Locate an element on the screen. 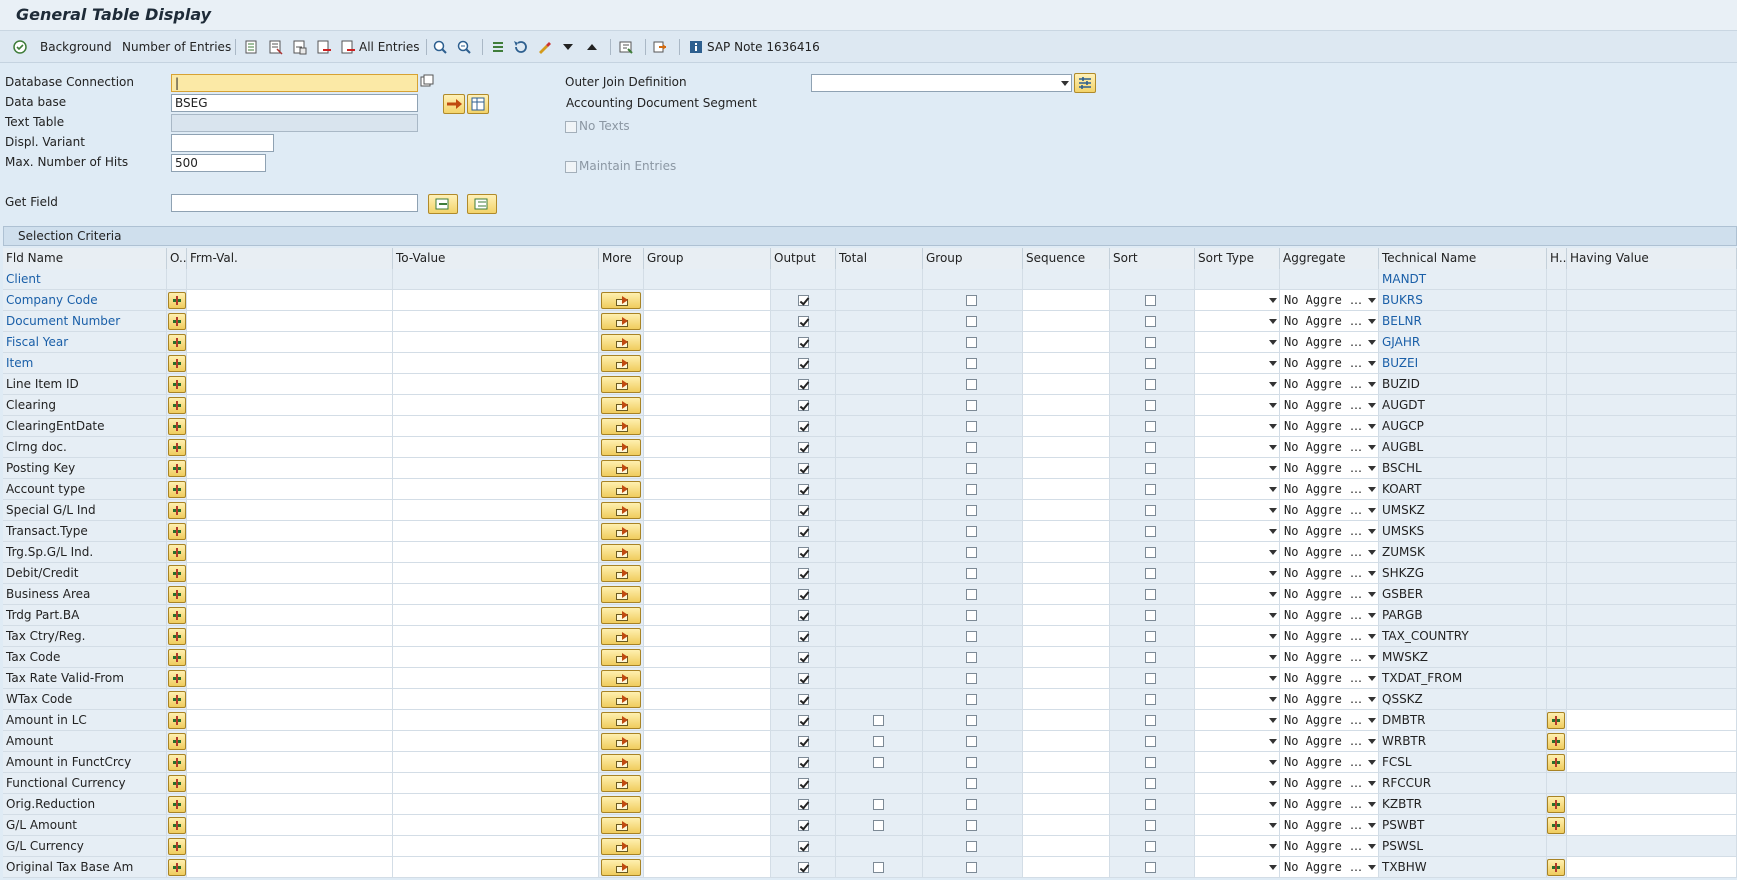 The height and width of the screenshot is (880, 1737). field-catalog-button is located at coordinates (626, 47).